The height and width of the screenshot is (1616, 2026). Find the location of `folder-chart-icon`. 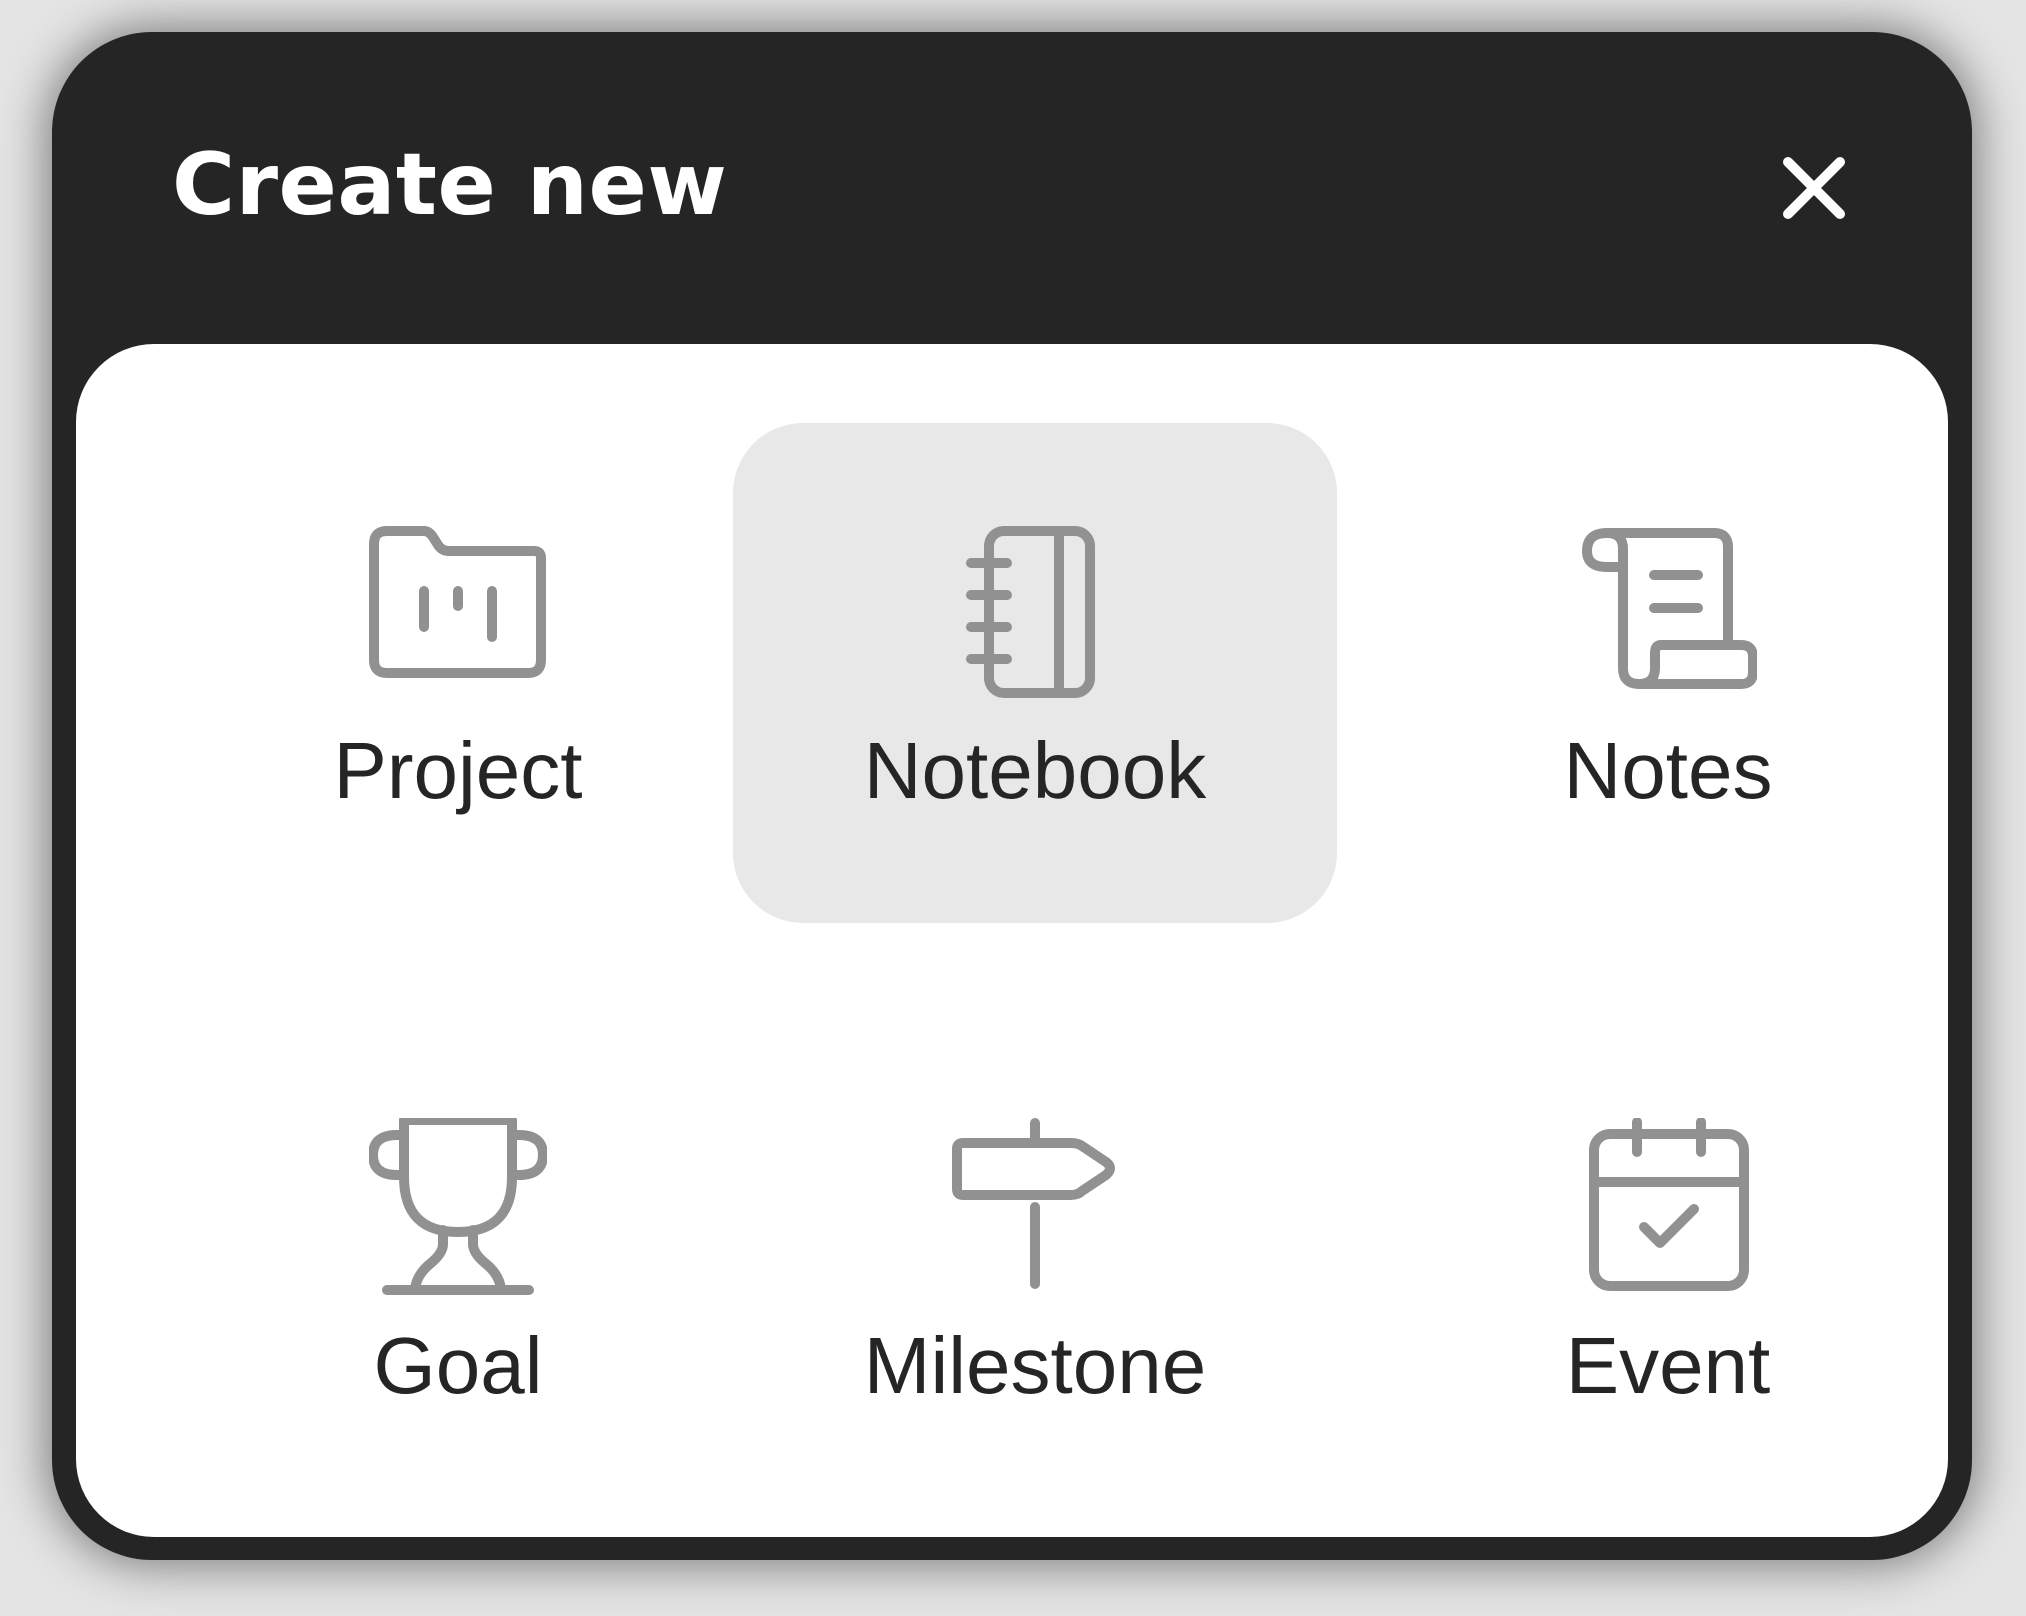

folder-chart-icon is located at coordinates (458, 612).